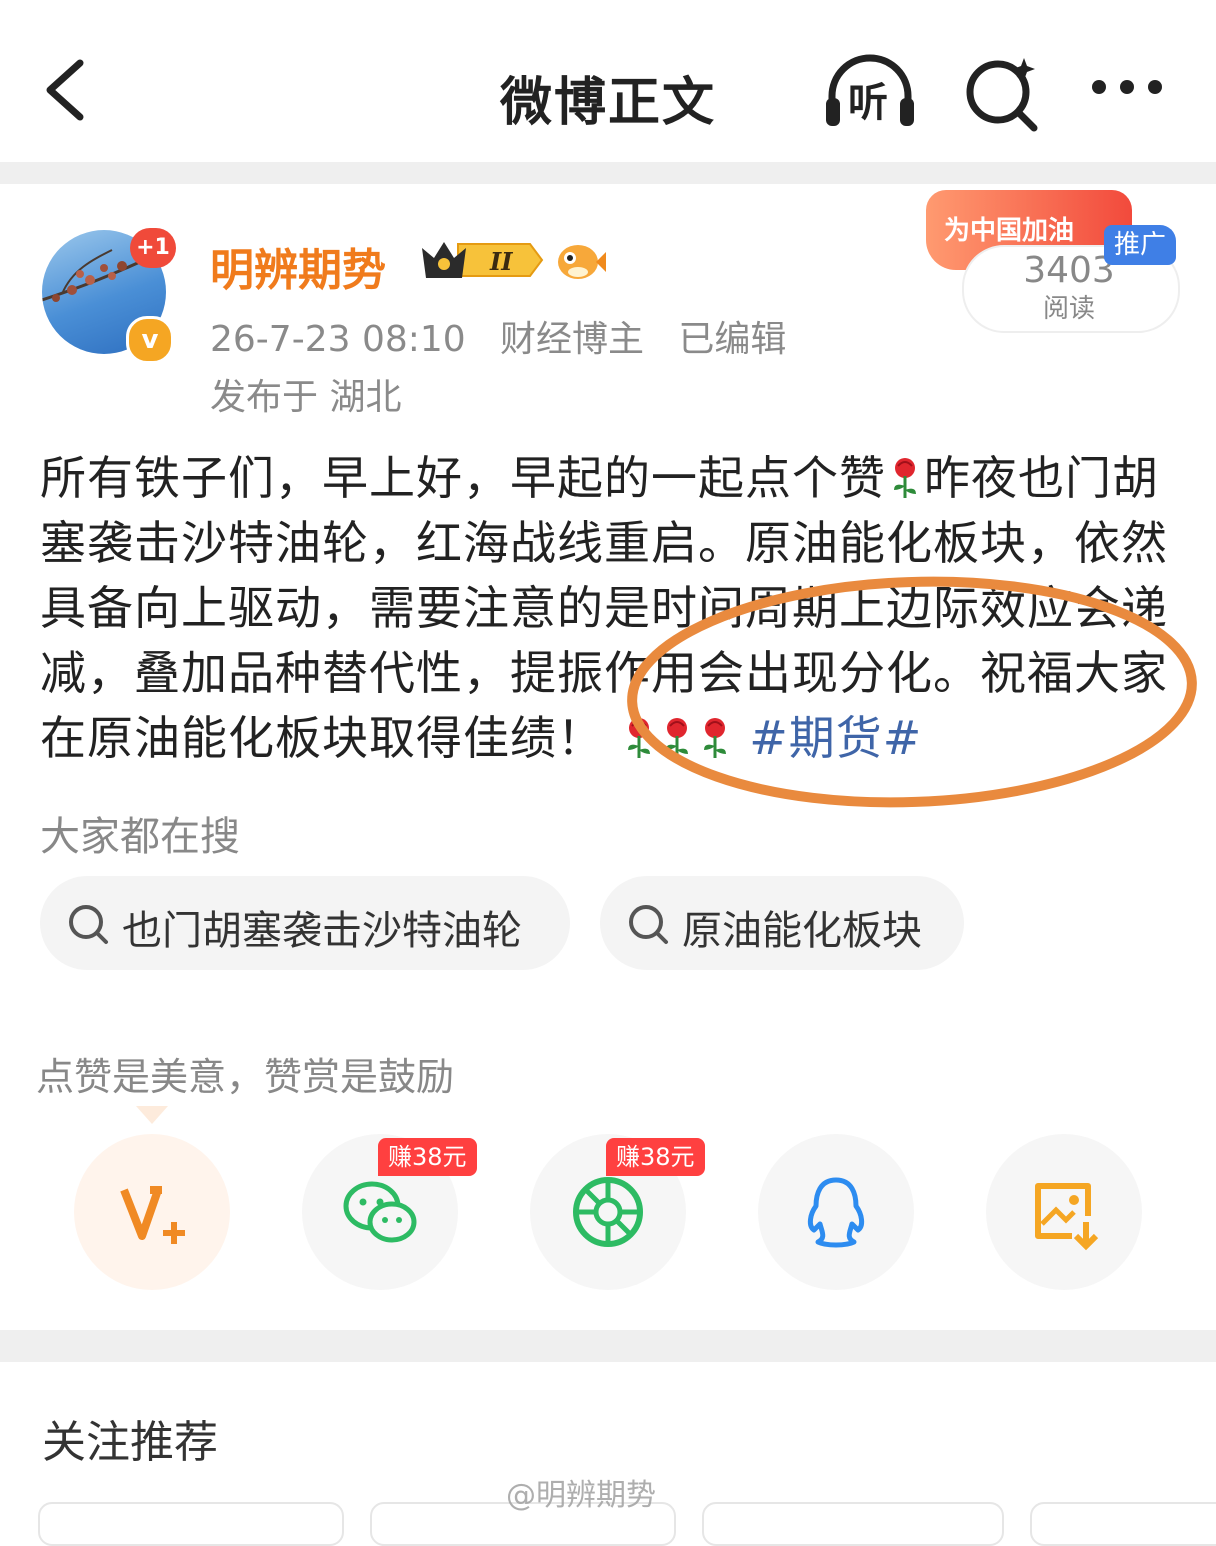  I want to click on search-suggestion-chip: 也门胡塞袭击沙特油轮, so click(305, 923).